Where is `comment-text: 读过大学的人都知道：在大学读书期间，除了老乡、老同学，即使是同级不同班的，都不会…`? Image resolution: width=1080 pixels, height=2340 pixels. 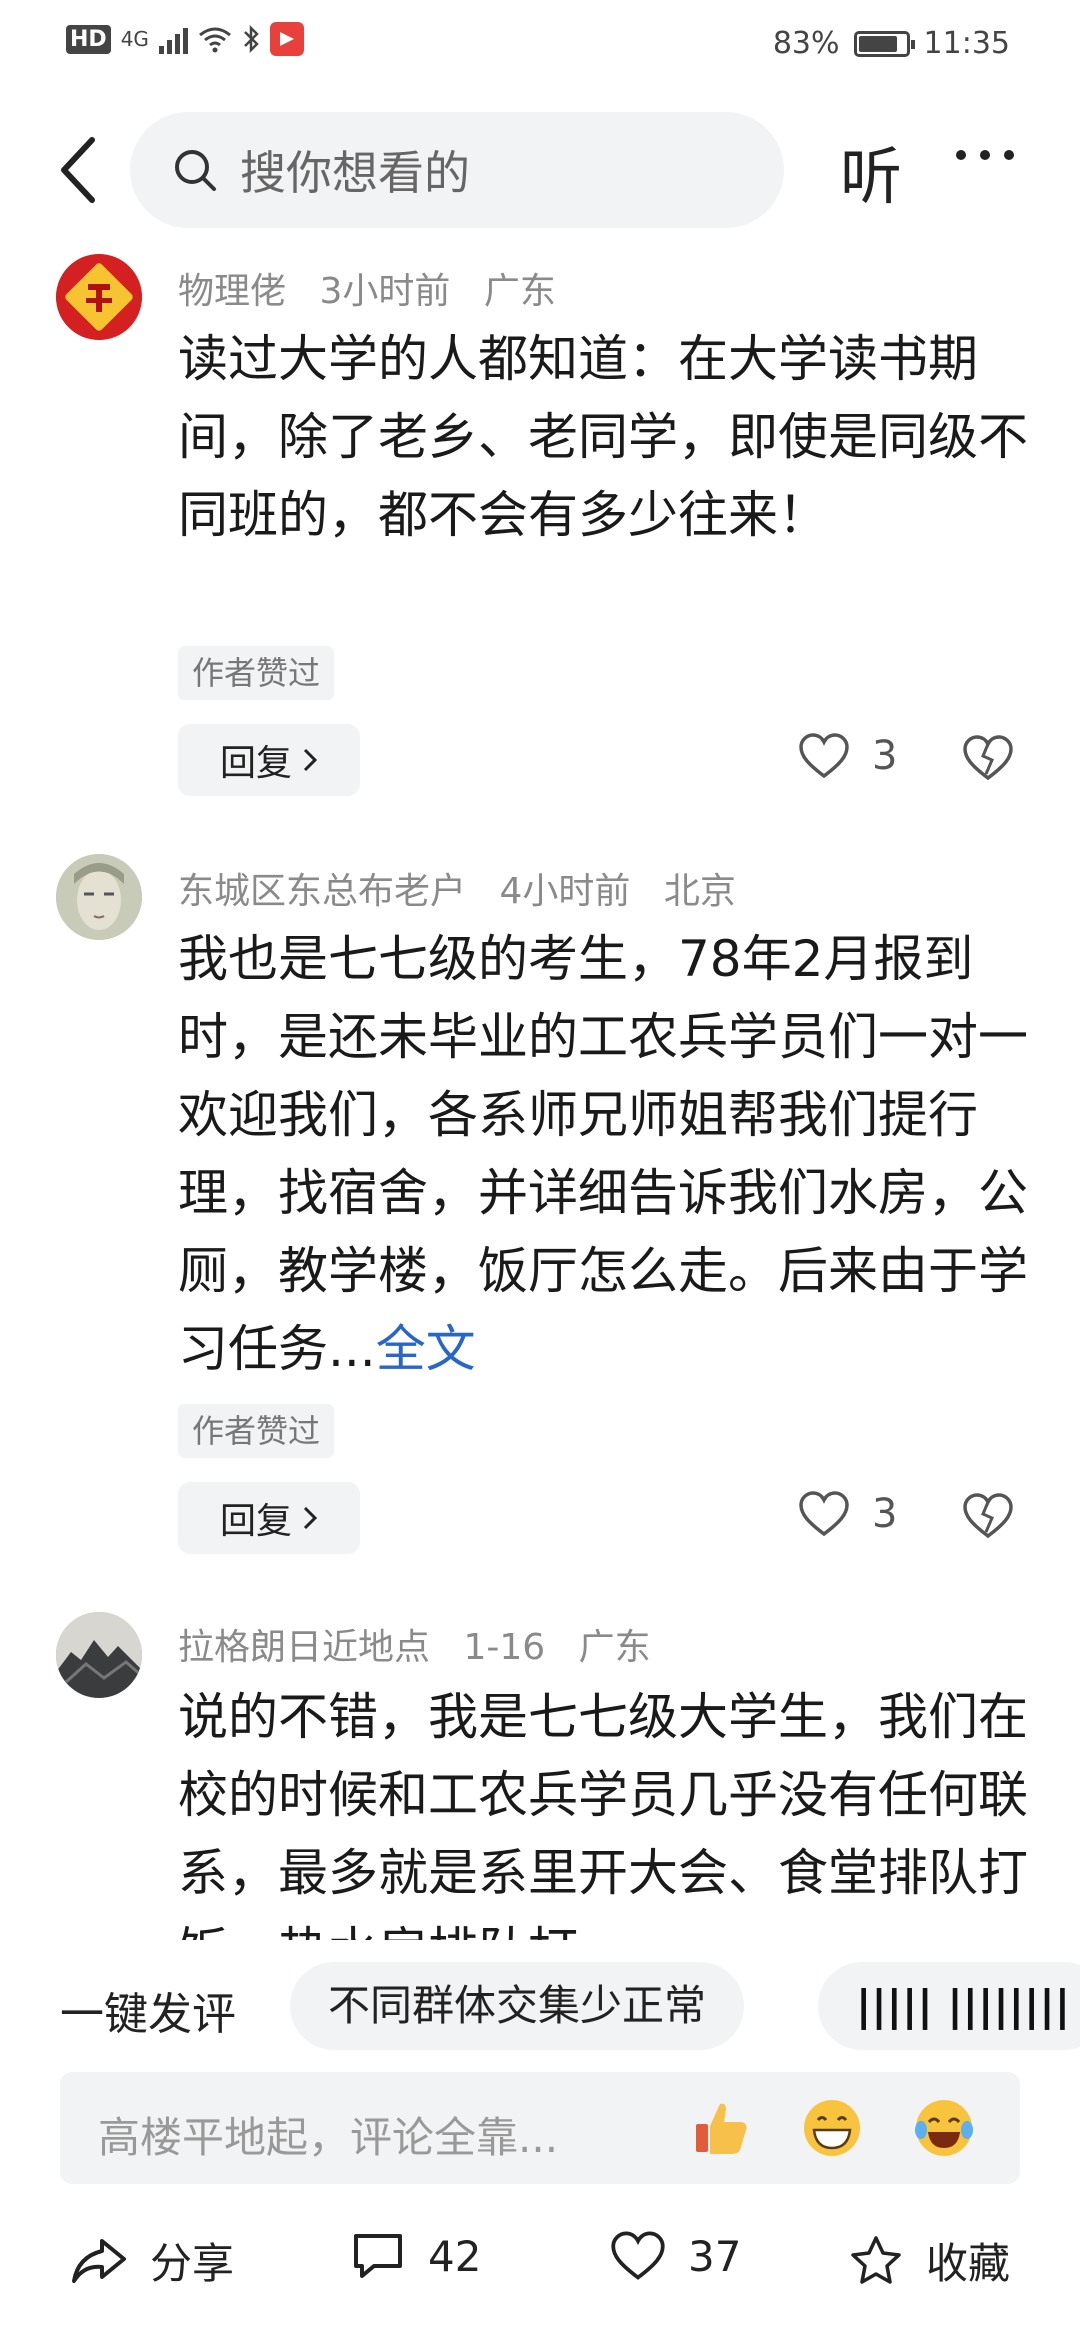 comment-text: 读过大学的人都知道：在大学读书期间，除了老乡、老同学，即使是同级不同班的，都不会… is located at coordinates (603, 437).